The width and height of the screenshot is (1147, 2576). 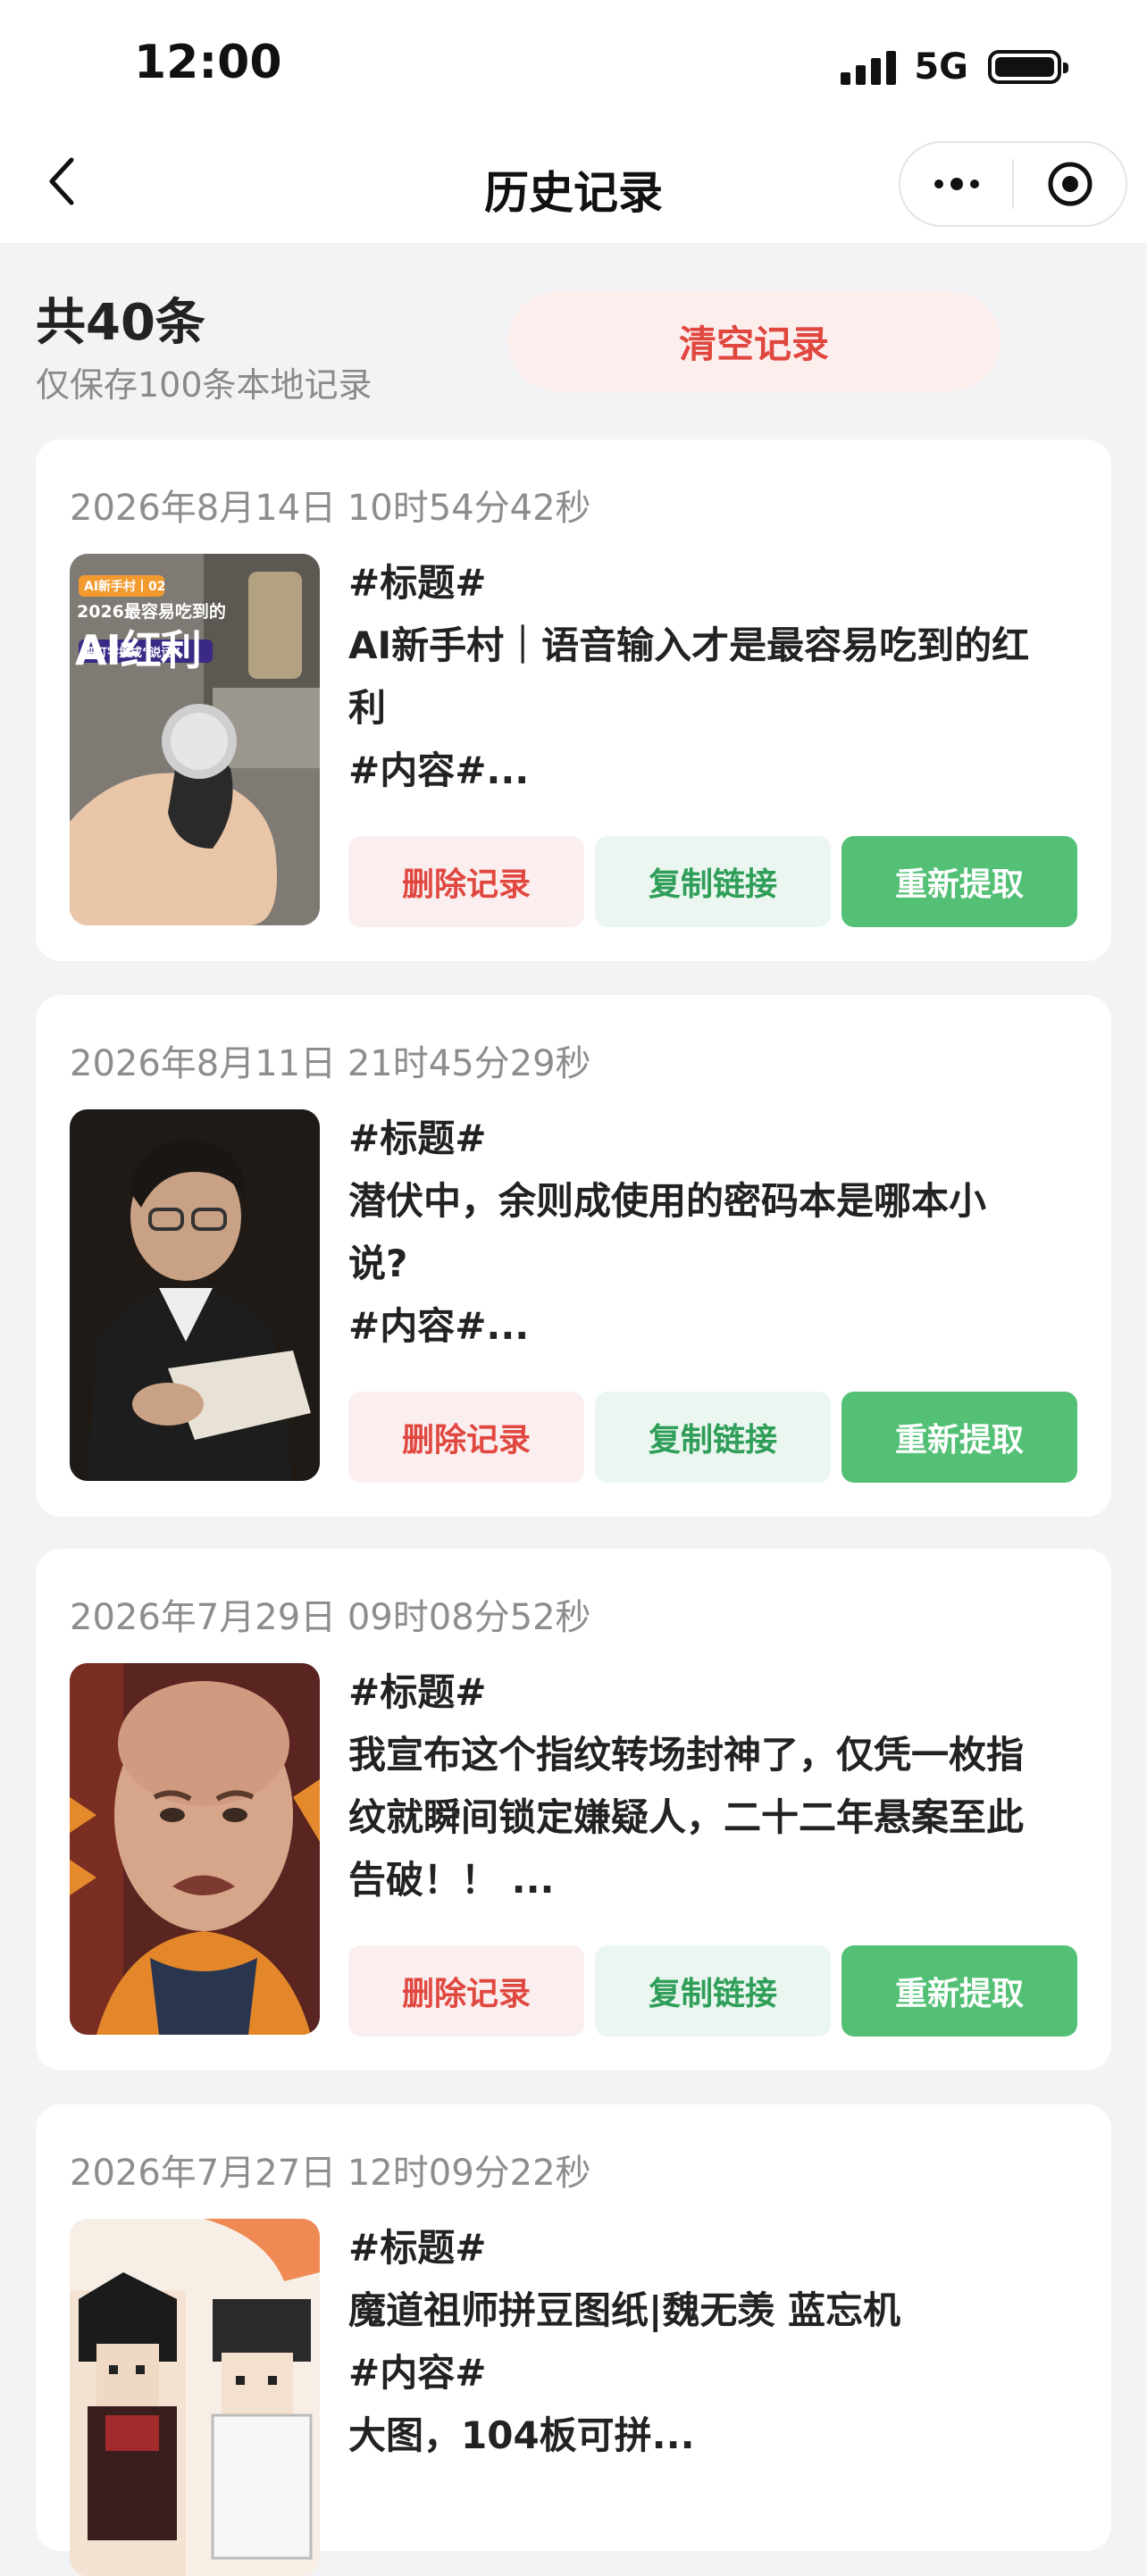 I want to click on record-thumbnail: AI新手村丨02 2026最容易吃到的 AI红利 把打字换成“说话”, so click(x=195, y=740).